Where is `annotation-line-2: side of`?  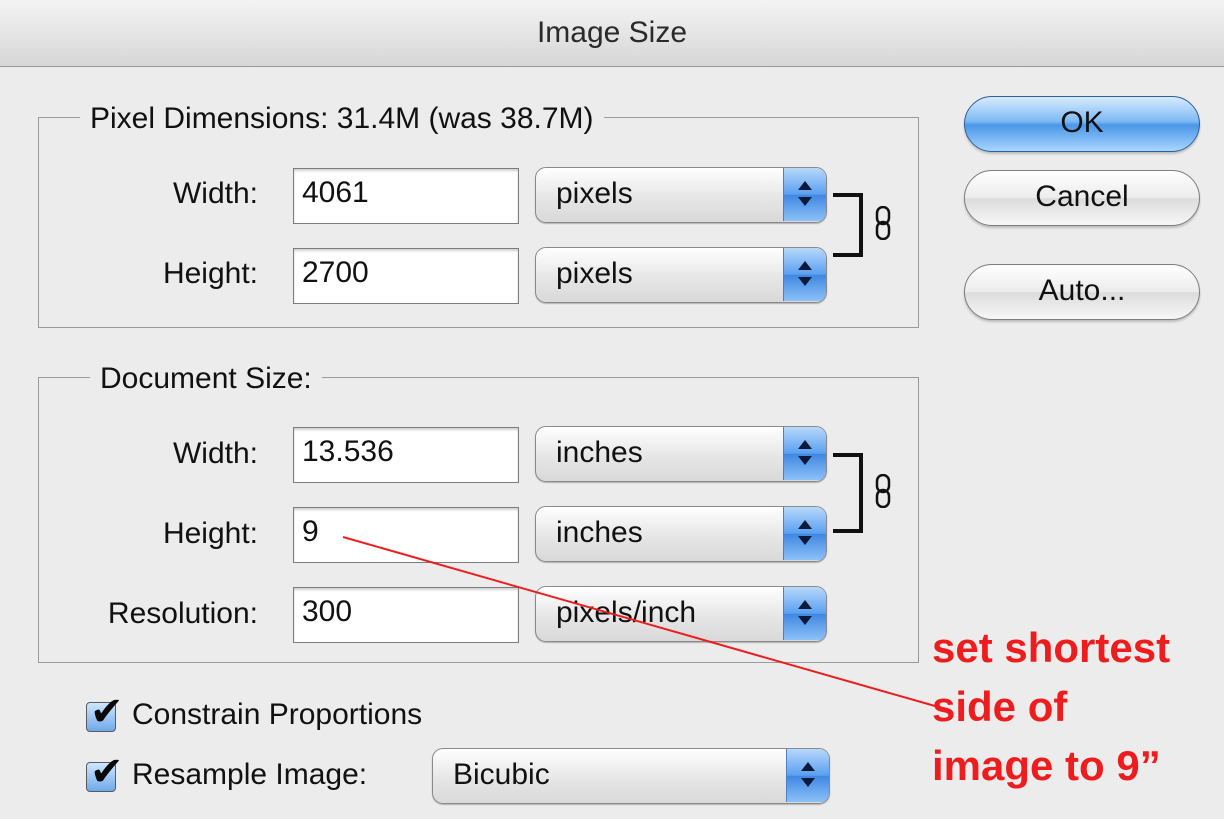 annotation-line-2: side of is located at coordinates (1000, 706).